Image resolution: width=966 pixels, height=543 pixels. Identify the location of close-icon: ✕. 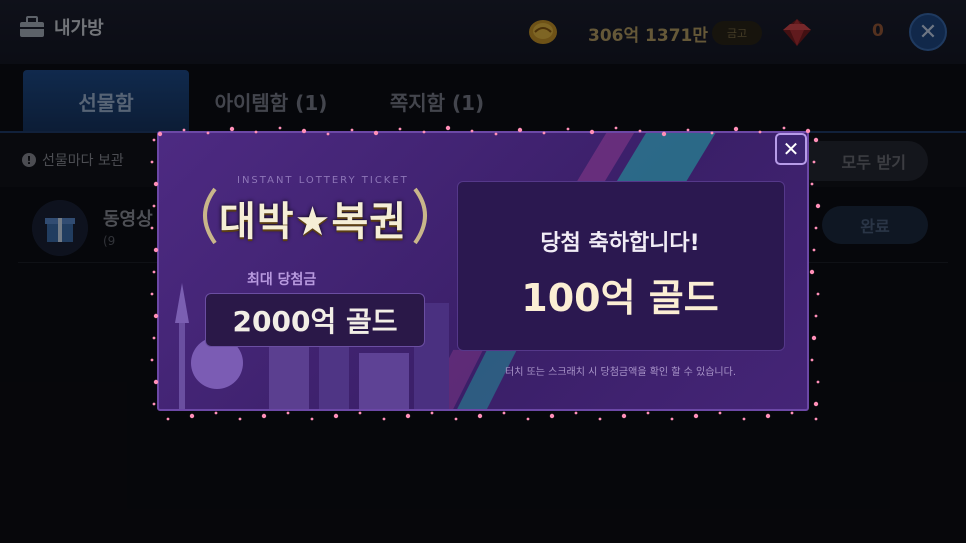
(791, 149).